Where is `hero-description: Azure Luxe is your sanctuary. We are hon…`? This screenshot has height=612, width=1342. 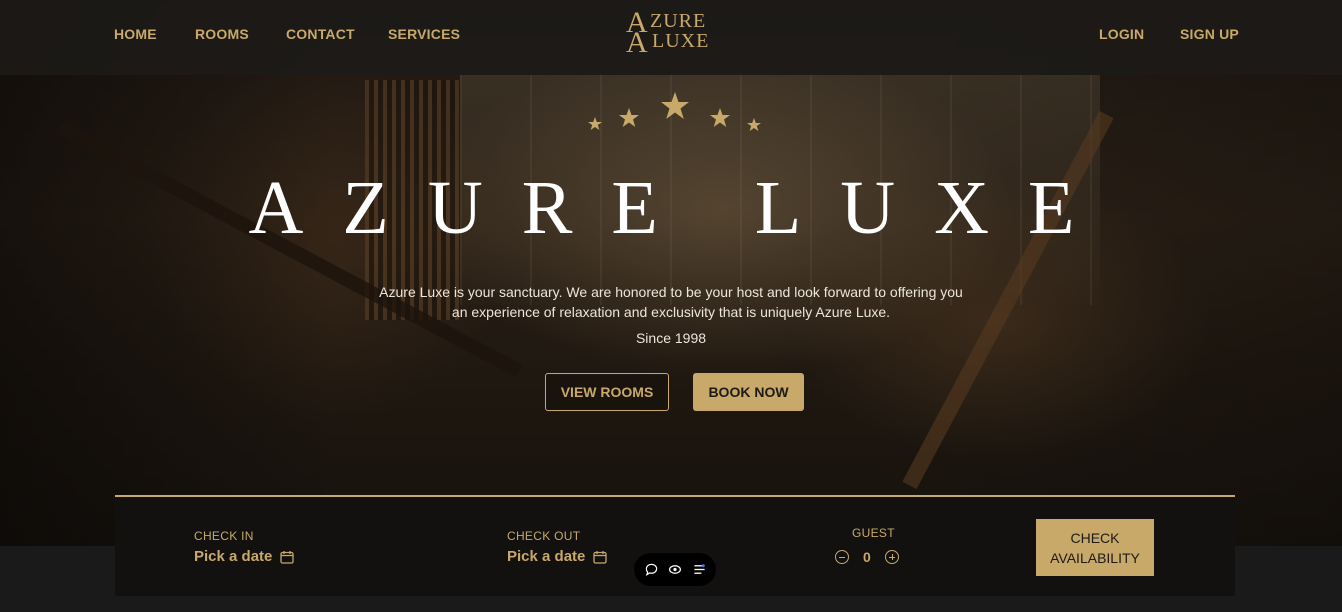 hero-description: Azure Luxe is your sanctuary. We are hon… is located at coordinates (671, 302).